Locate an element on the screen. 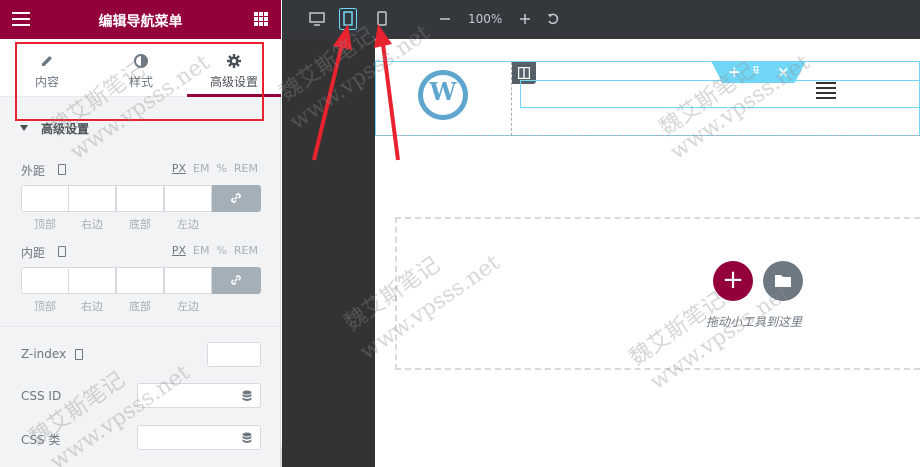 Image resolution: width=920 pixels, height=467 pixels. margin-bottom-input is located at coordinates (140, 198).